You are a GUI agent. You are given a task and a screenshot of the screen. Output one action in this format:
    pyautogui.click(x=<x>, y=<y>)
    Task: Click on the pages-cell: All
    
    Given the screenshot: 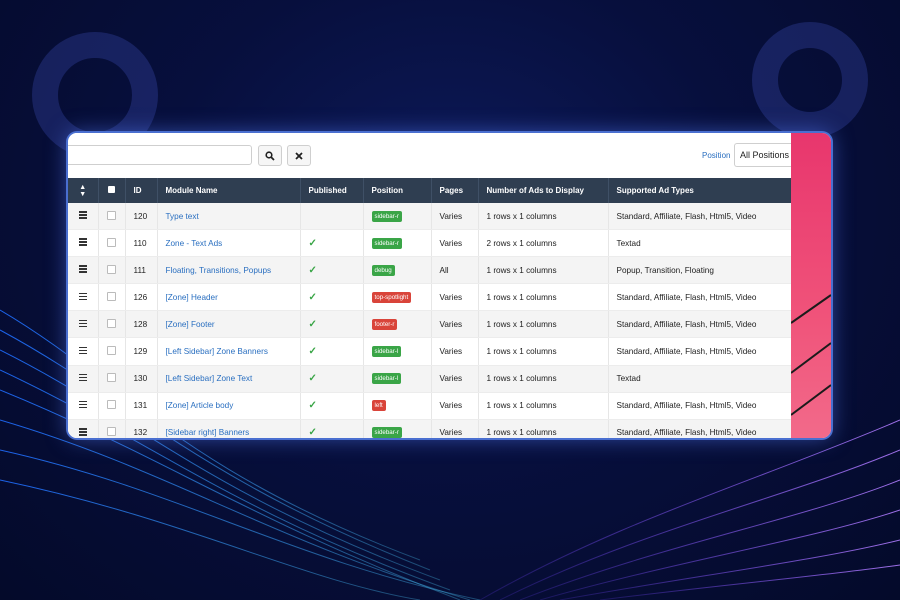 What is the action you would take?
    pyautogui.click(x=455, y=270)
    